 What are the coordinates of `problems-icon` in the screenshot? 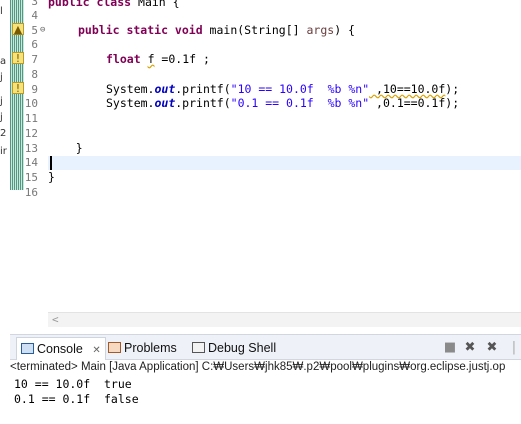 It's located at (114, 347).